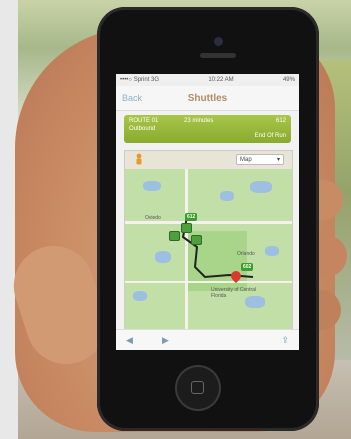 The width and height of the screenshot is (351, 439). I want to click on person-icon, so click(139, 160).